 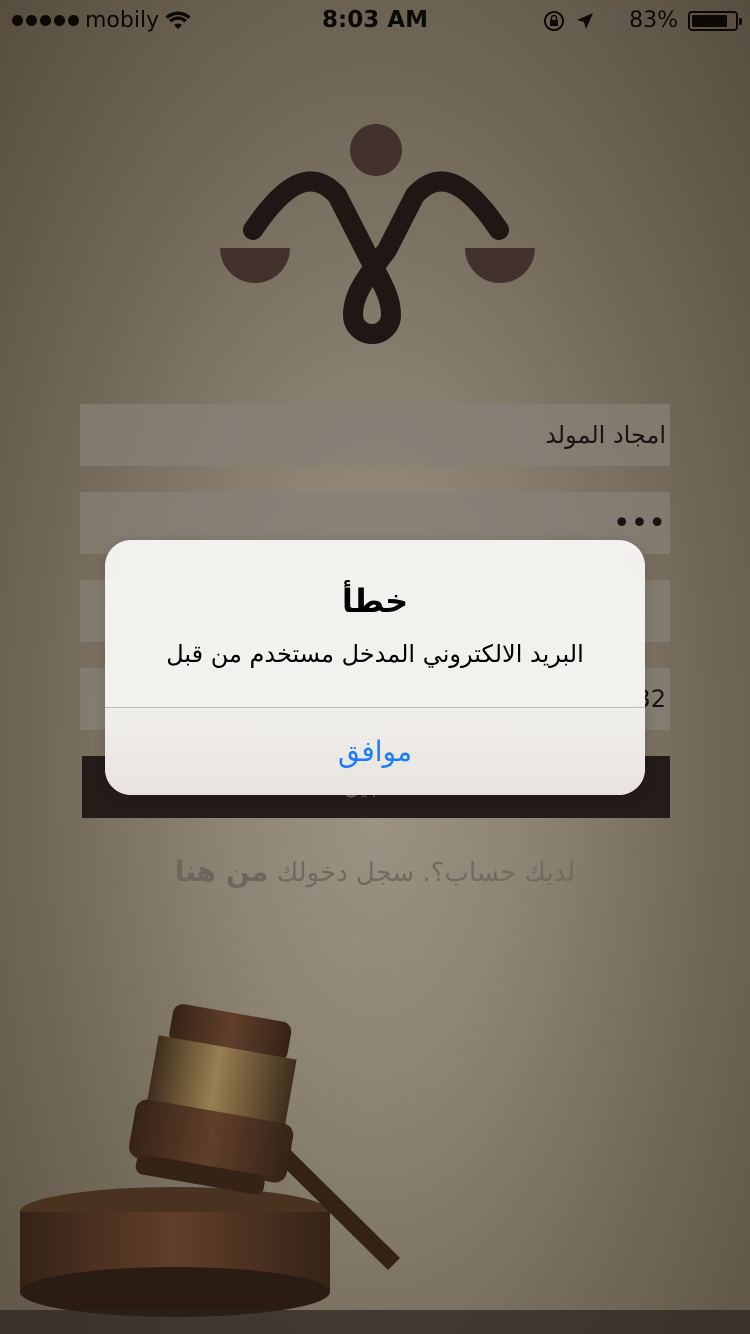 I want to click on name-field-value: امجاد المولد, so click(x=605, y=435).